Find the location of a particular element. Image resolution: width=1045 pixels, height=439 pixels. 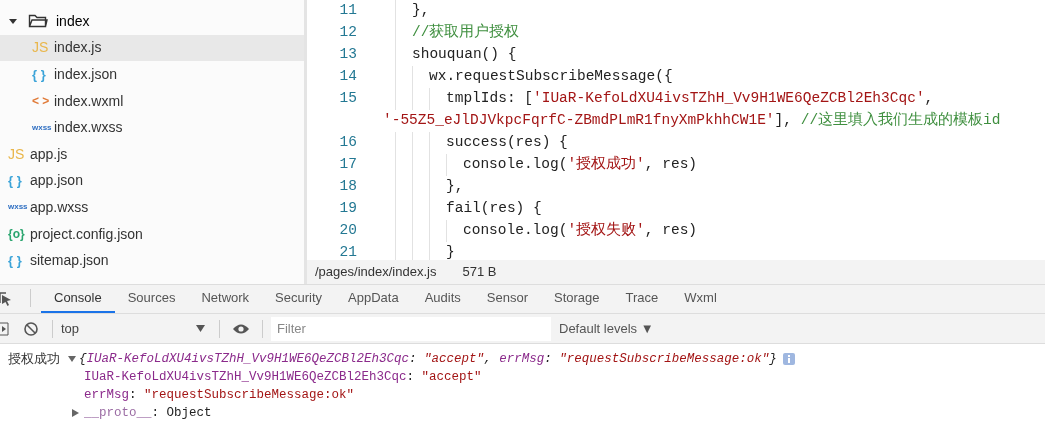

angle-brackets-icon: < > is located at coordinates (43, 101).